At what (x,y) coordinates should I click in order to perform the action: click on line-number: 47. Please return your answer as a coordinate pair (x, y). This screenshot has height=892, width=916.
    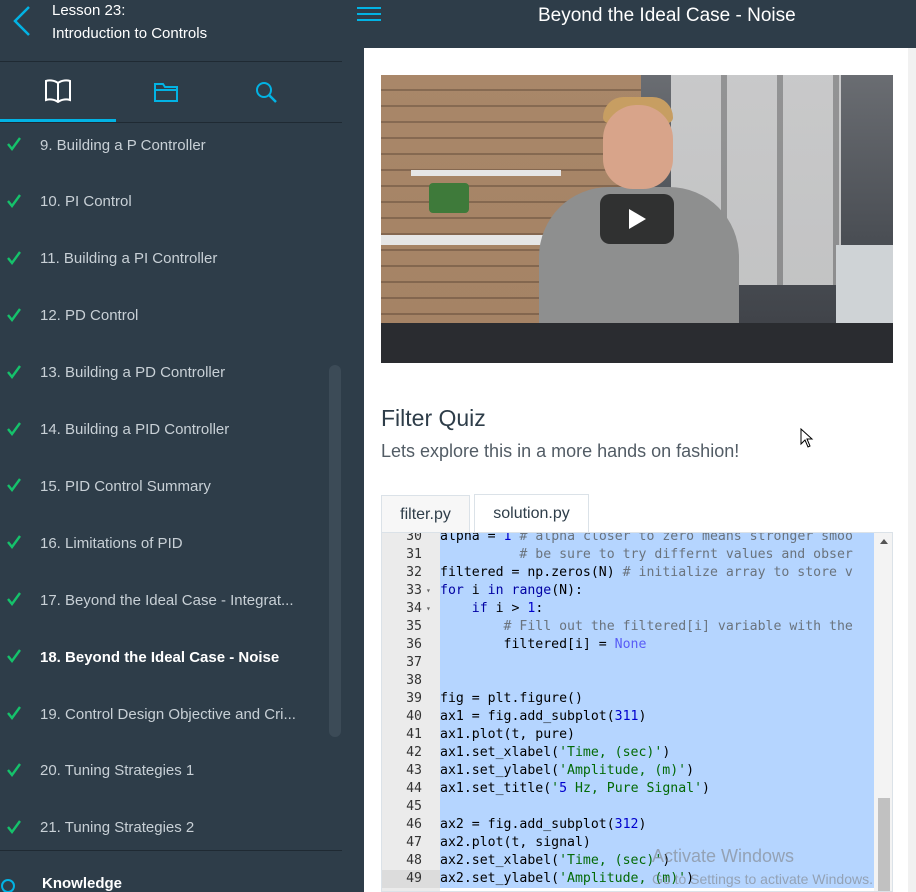
    Looking at the image, I should click on (414, 842).